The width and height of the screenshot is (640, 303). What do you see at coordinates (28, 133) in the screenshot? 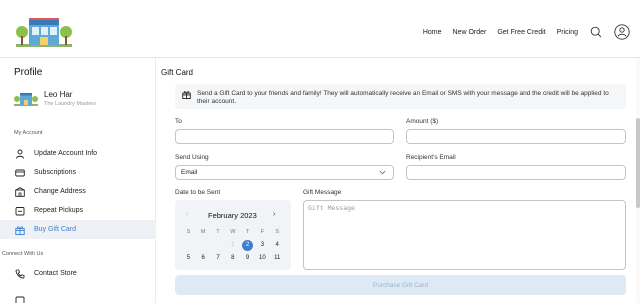
I see `my-account-label: My Account` at bounding box center [28, 133].